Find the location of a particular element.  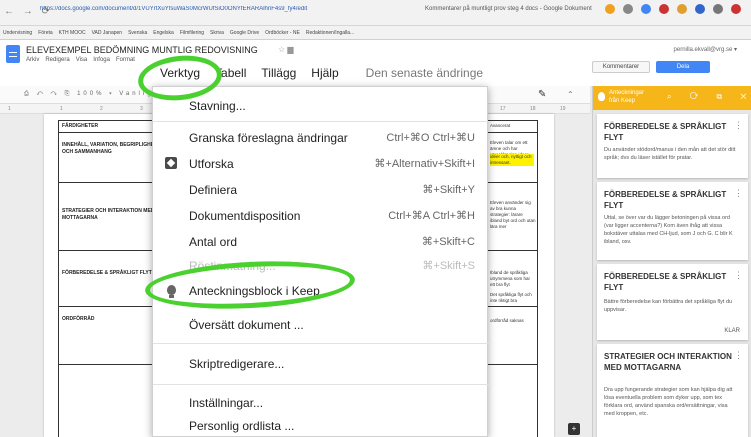

explore-icon is located at coordinates (171, 163).